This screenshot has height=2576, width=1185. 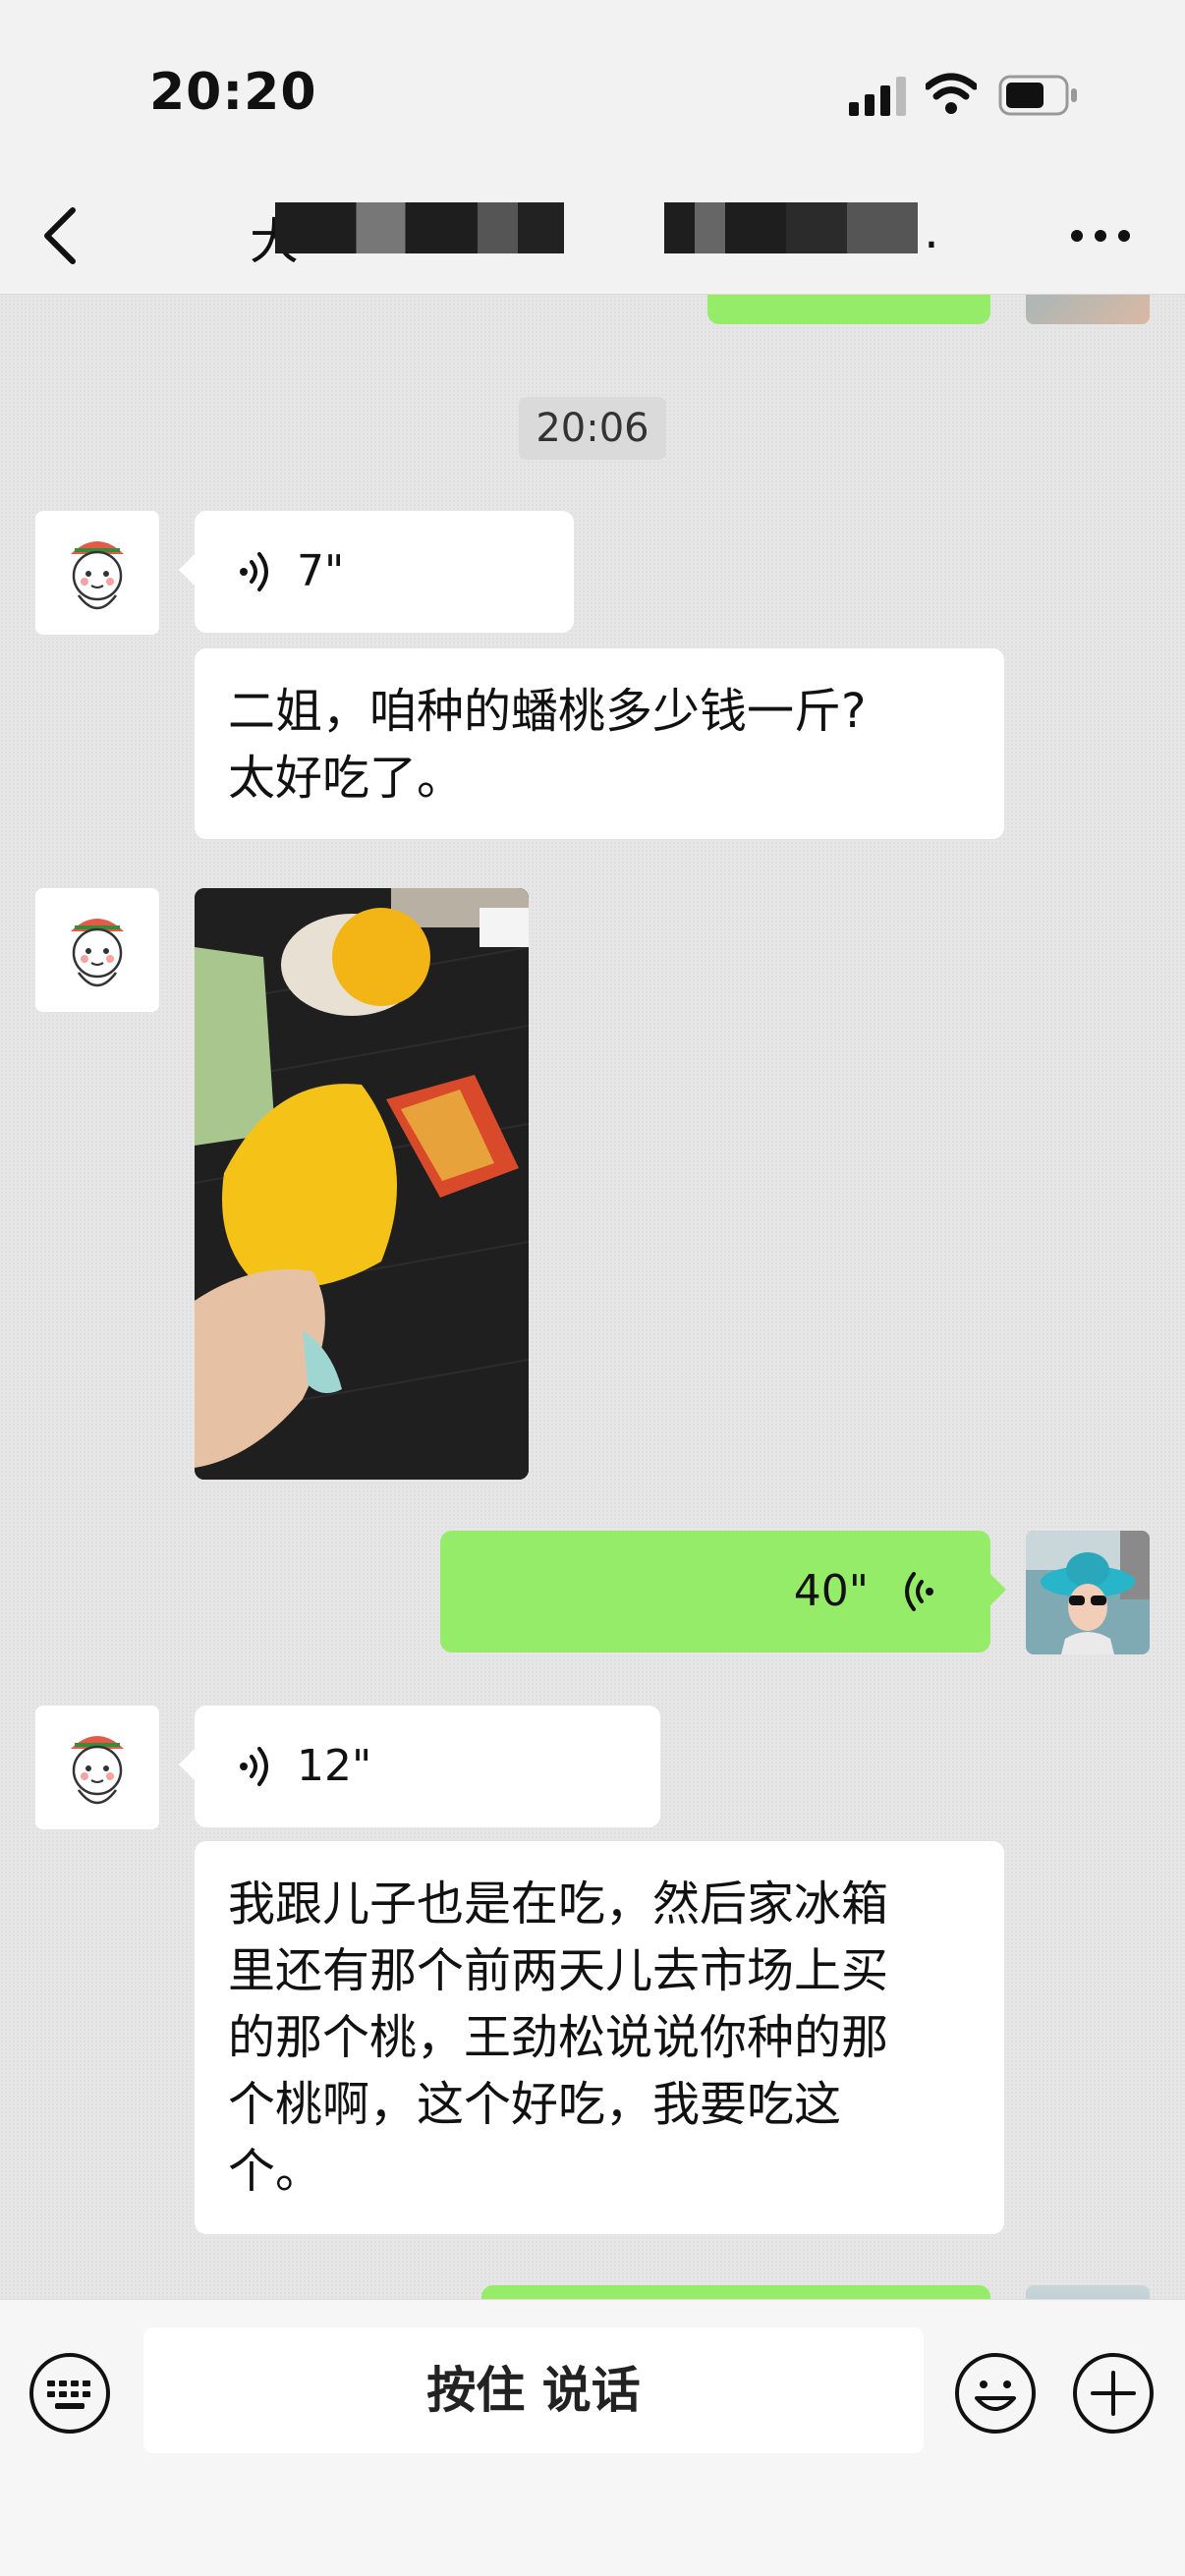 I want to click on status-time: 20:20, so click(x=233, y=92).